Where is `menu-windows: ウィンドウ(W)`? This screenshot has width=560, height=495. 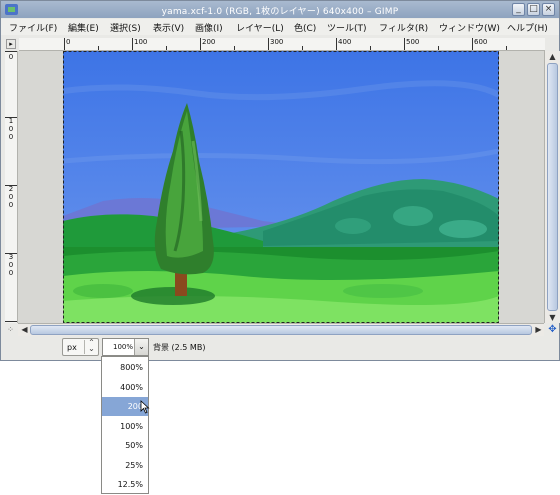
menu-windows: ウィンドウ(W) is located at coordinates (469, 27).